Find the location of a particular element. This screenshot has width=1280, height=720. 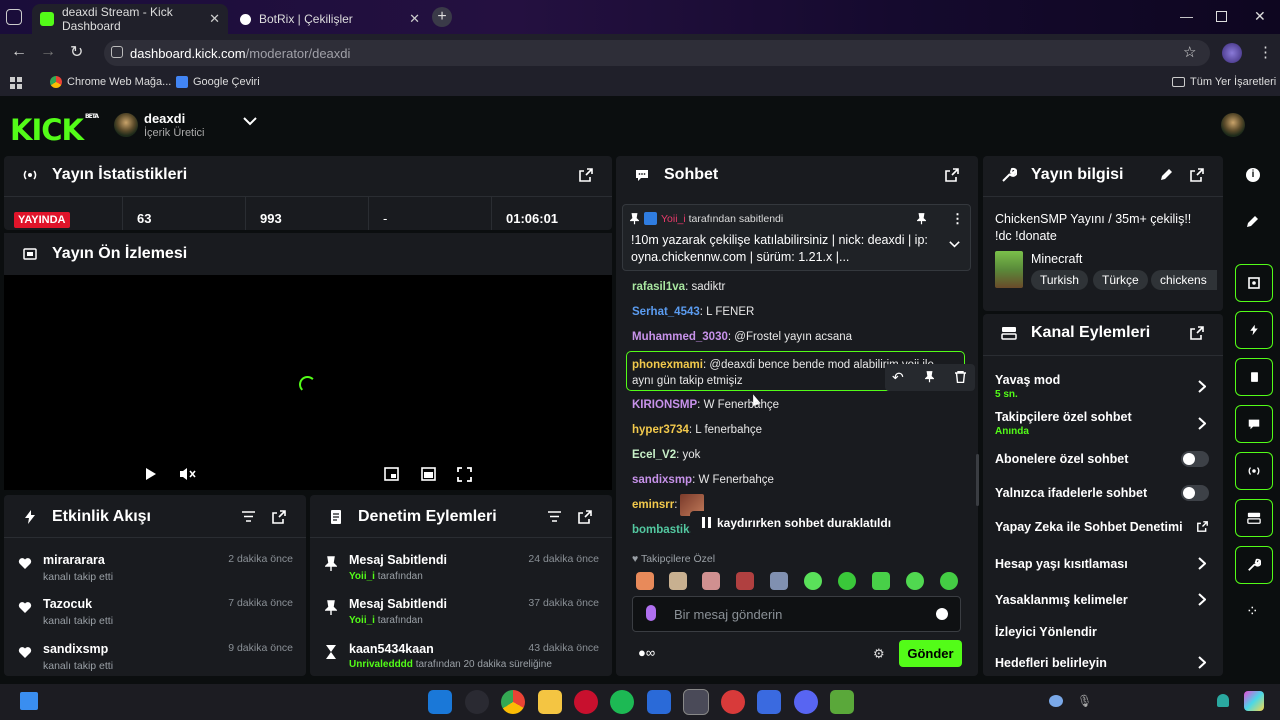

sidebar-stream-info-button is located at coordinates (1254, 565).